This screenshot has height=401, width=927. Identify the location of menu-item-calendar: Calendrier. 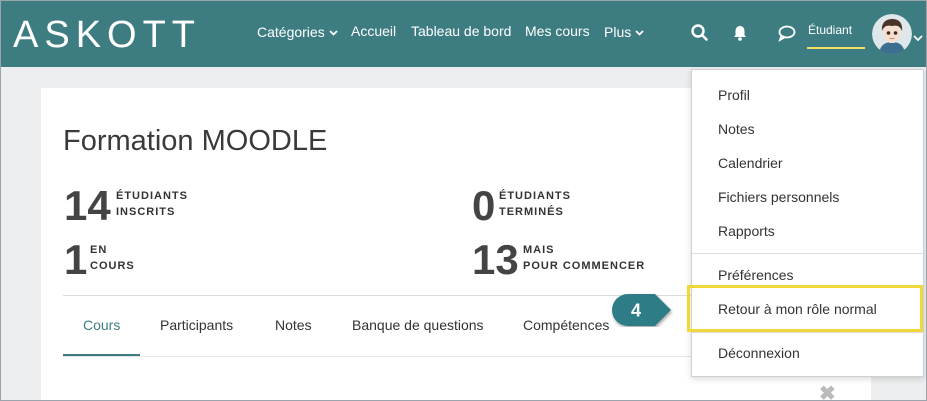
(750, 163).